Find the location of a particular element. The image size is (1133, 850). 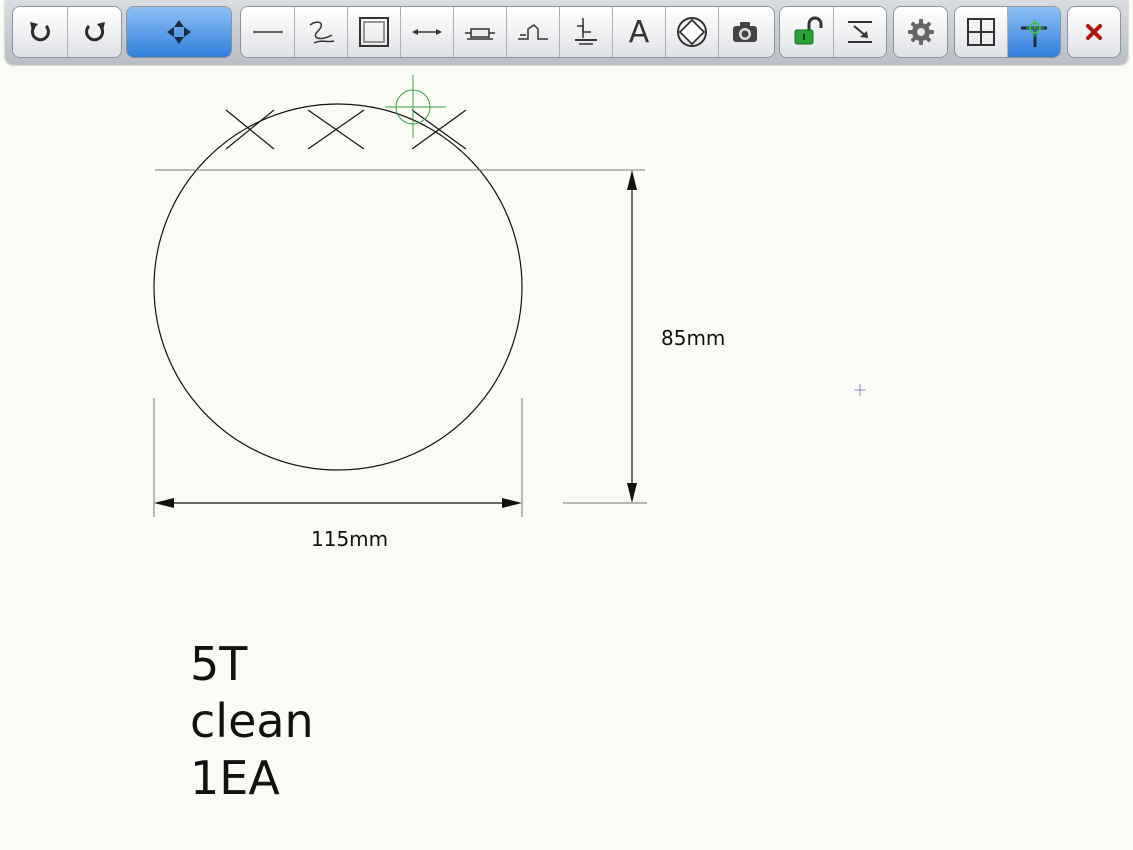

redo-icon is located at coordinates (94, 32).